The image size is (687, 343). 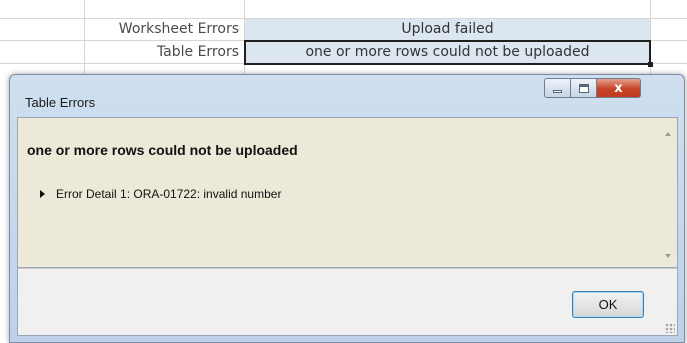 I want to click on ok-button: OK, so click(x=608, y=304).